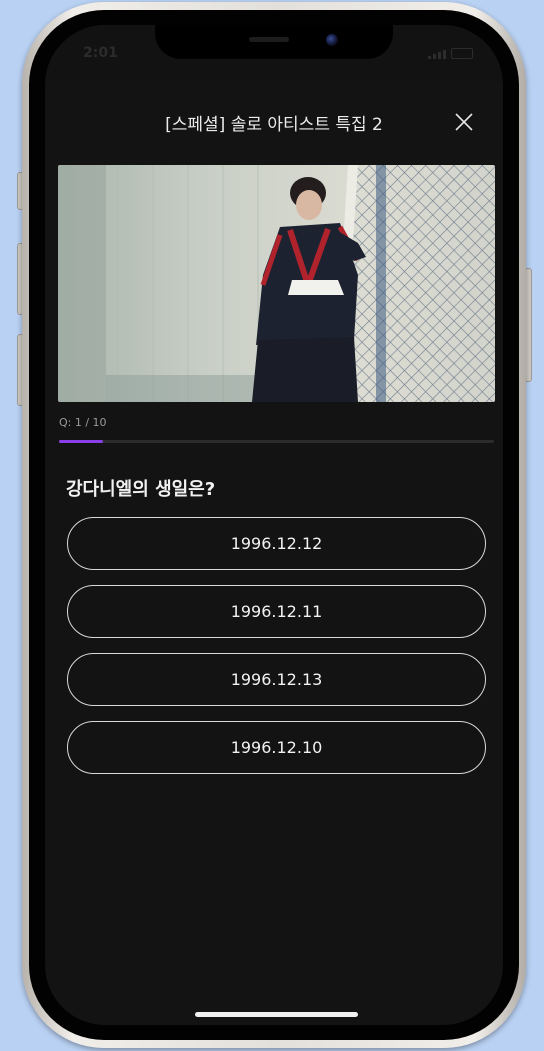 This screenshot has height=1051, width=544. I want to click on notch, so click(274, 42).